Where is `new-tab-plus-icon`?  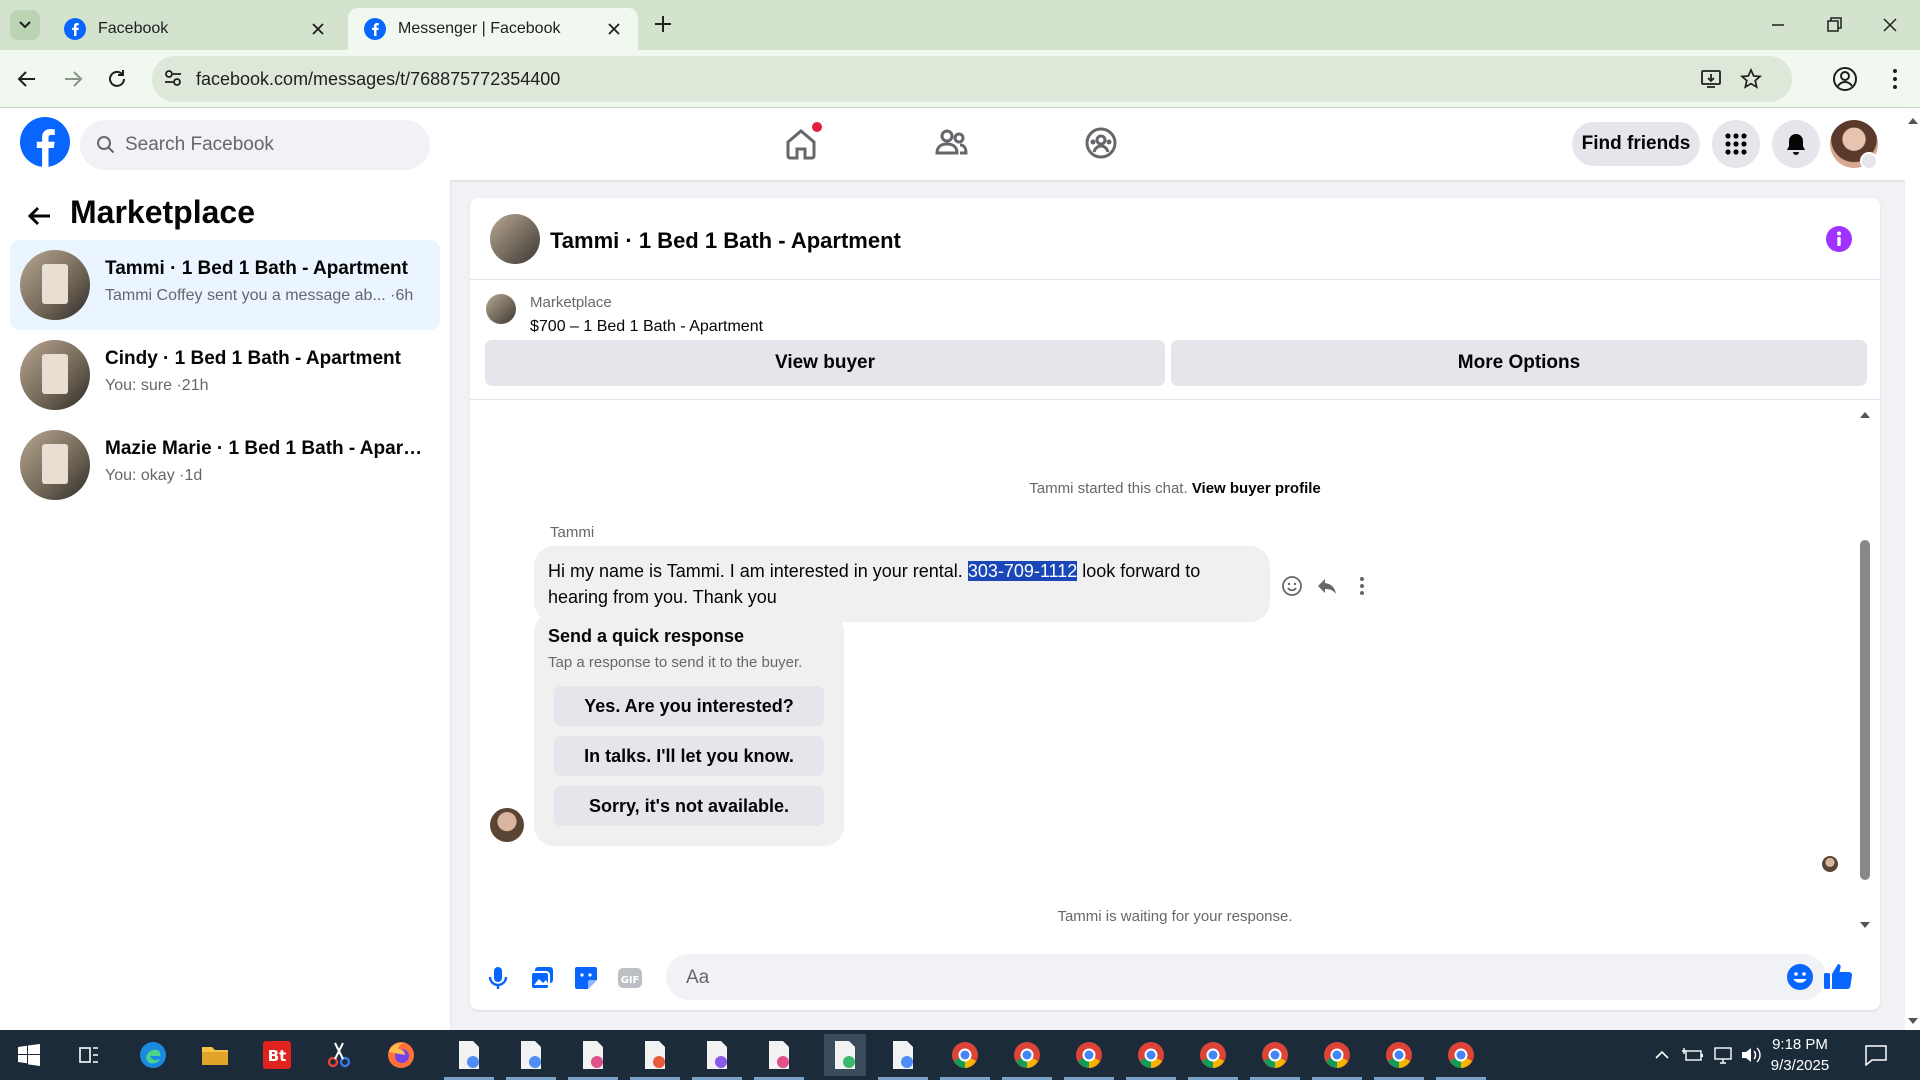
new-tab-plus-icon is located at coordinates (663, 24).